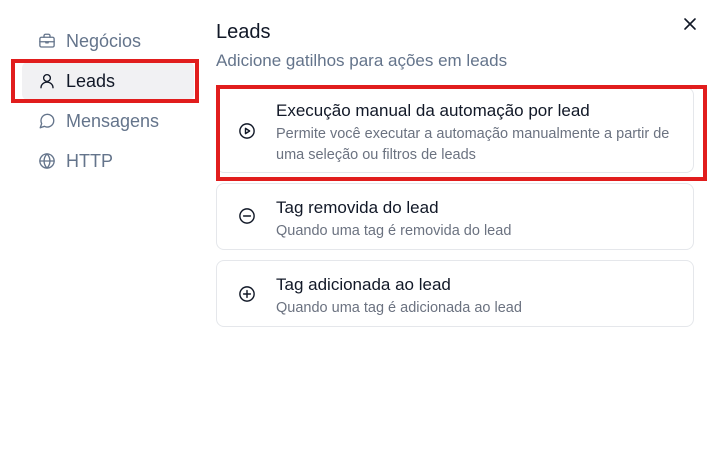 This screenshot has width=715, height=472. I want to click on sidebar-item-leads: Leads, so click(108, 81).